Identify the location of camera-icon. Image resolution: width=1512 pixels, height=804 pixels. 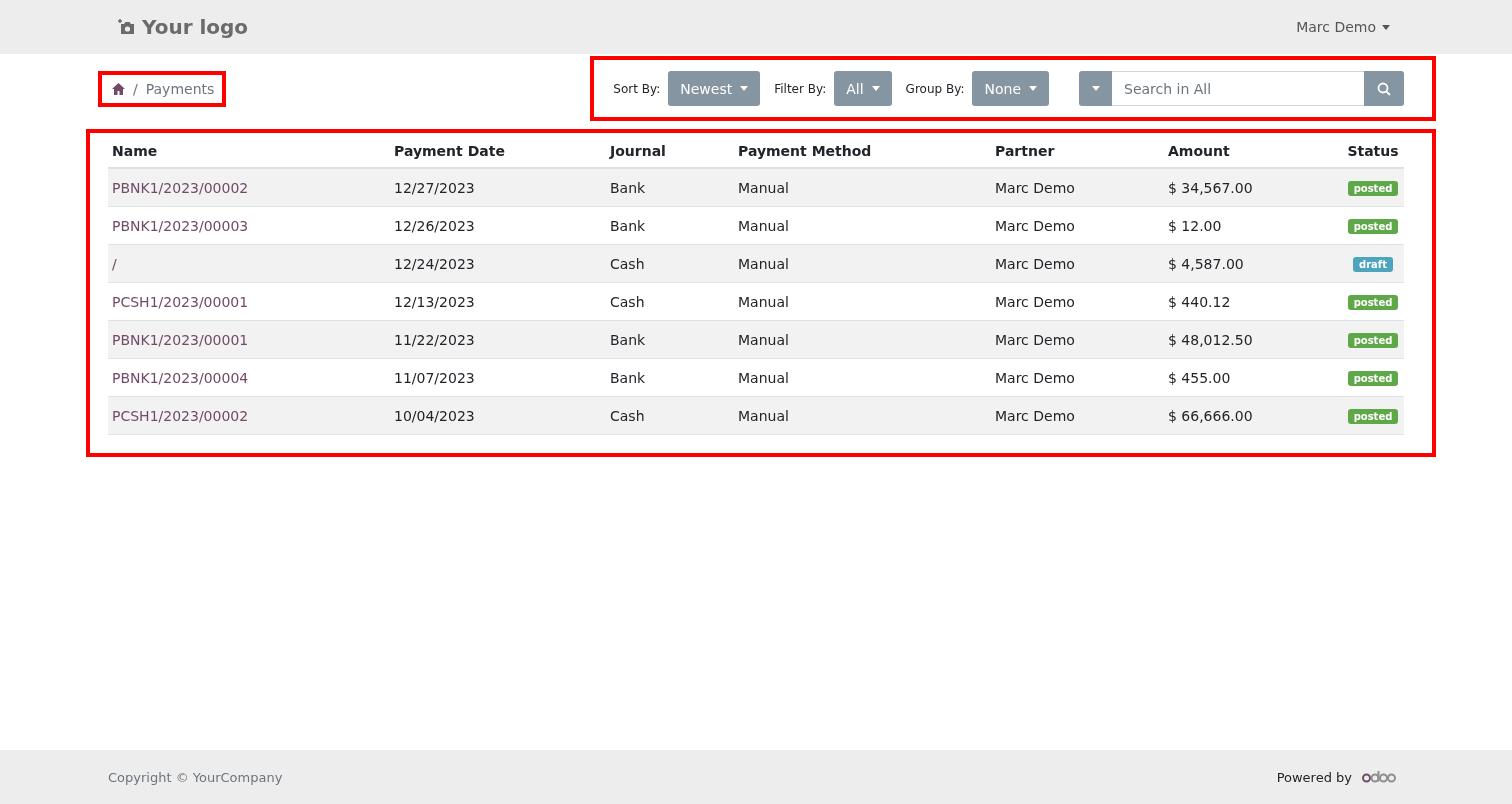
(127, 27).